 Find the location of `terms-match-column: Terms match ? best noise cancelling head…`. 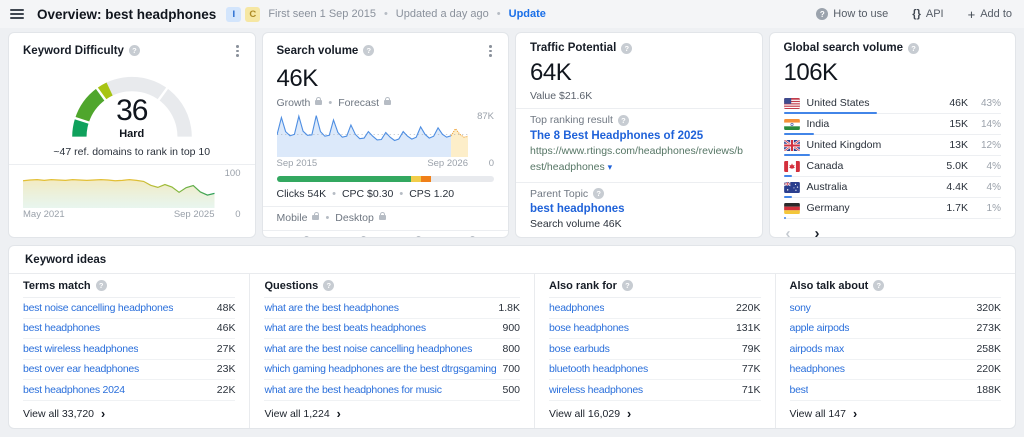

terms-match-column: Terms match ? best noise cancelling head… is located at coordinates (129, 351).